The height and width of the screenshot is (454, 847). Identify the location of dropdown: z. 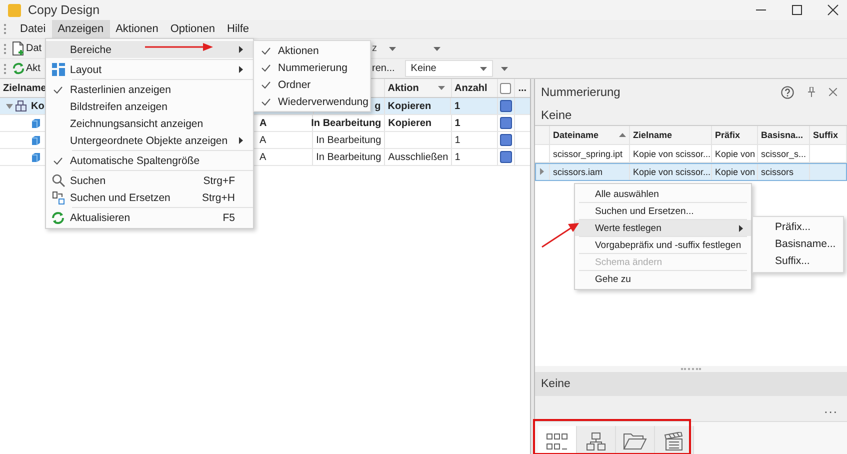
(374, 48).